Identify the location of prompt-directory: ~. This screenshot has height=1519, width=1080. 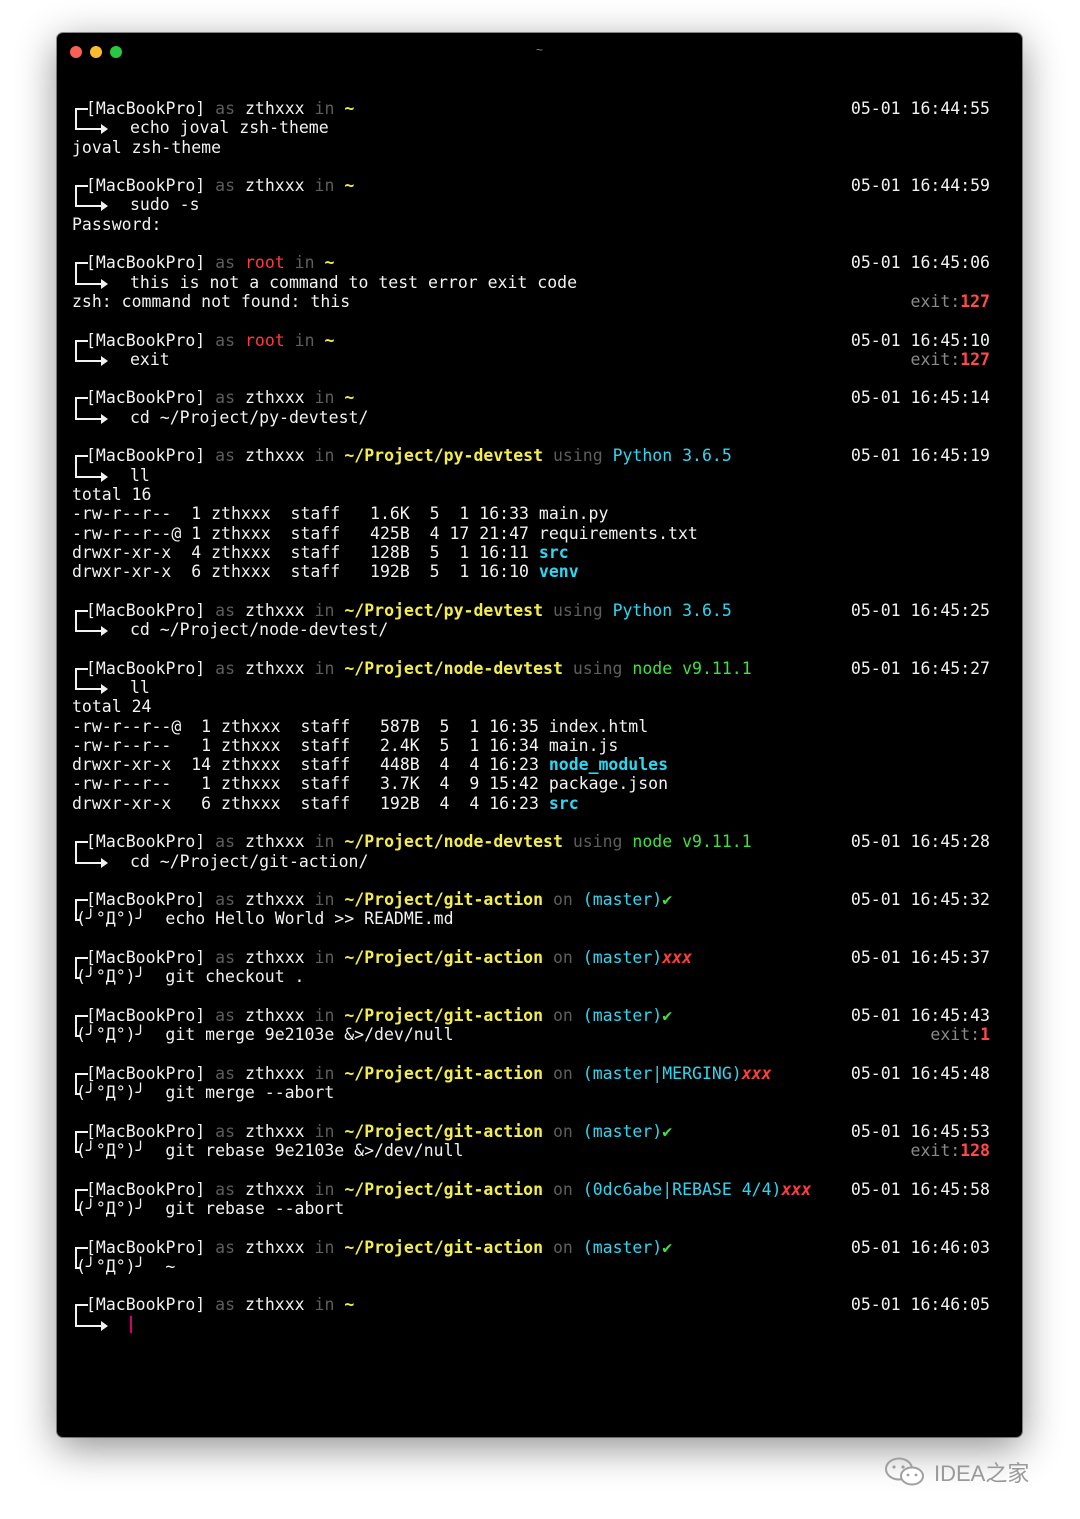
(349, 398).